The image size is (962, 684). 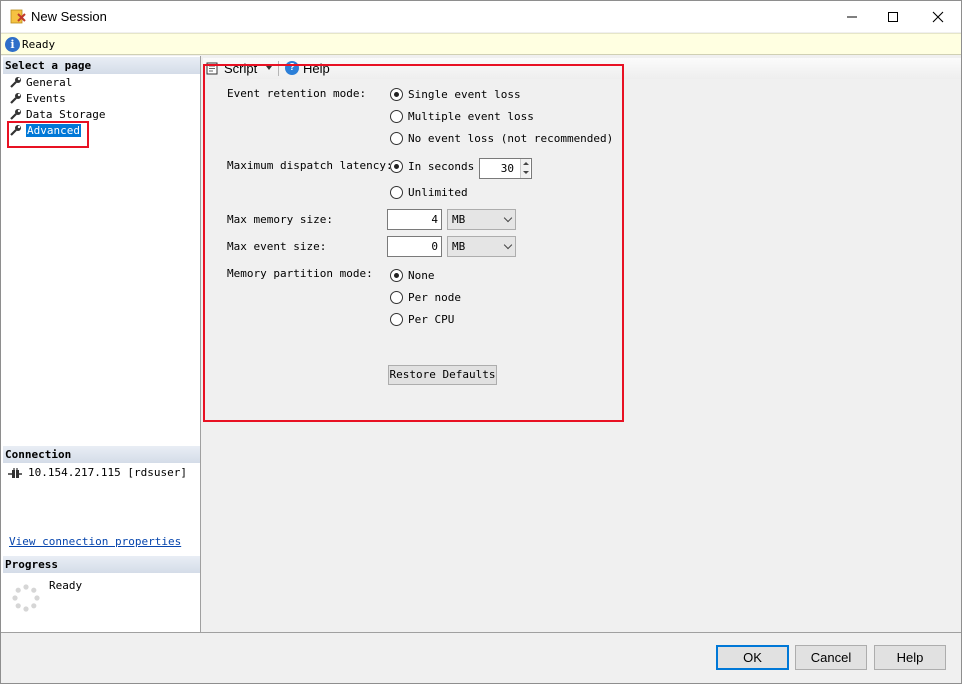 I want to click on radio-label: Single event loss, so click(x=464, y=94).